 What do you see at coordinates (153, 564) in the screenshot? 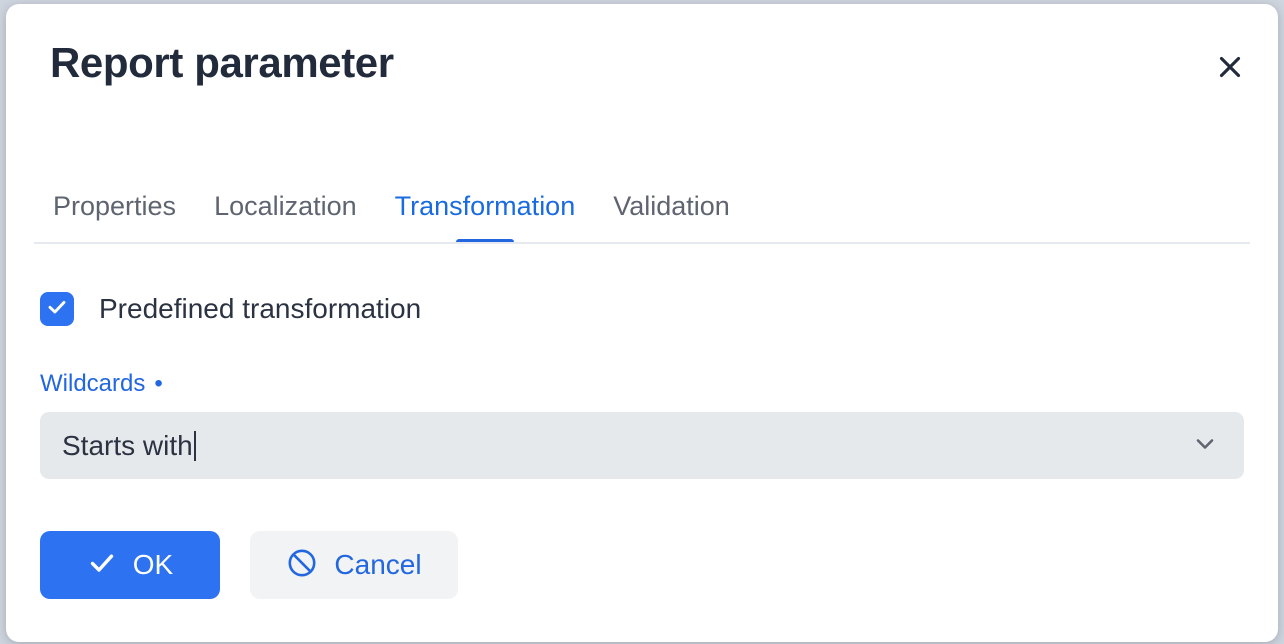
I see `ok-button-label: OK` at bounding box center [153, 564].